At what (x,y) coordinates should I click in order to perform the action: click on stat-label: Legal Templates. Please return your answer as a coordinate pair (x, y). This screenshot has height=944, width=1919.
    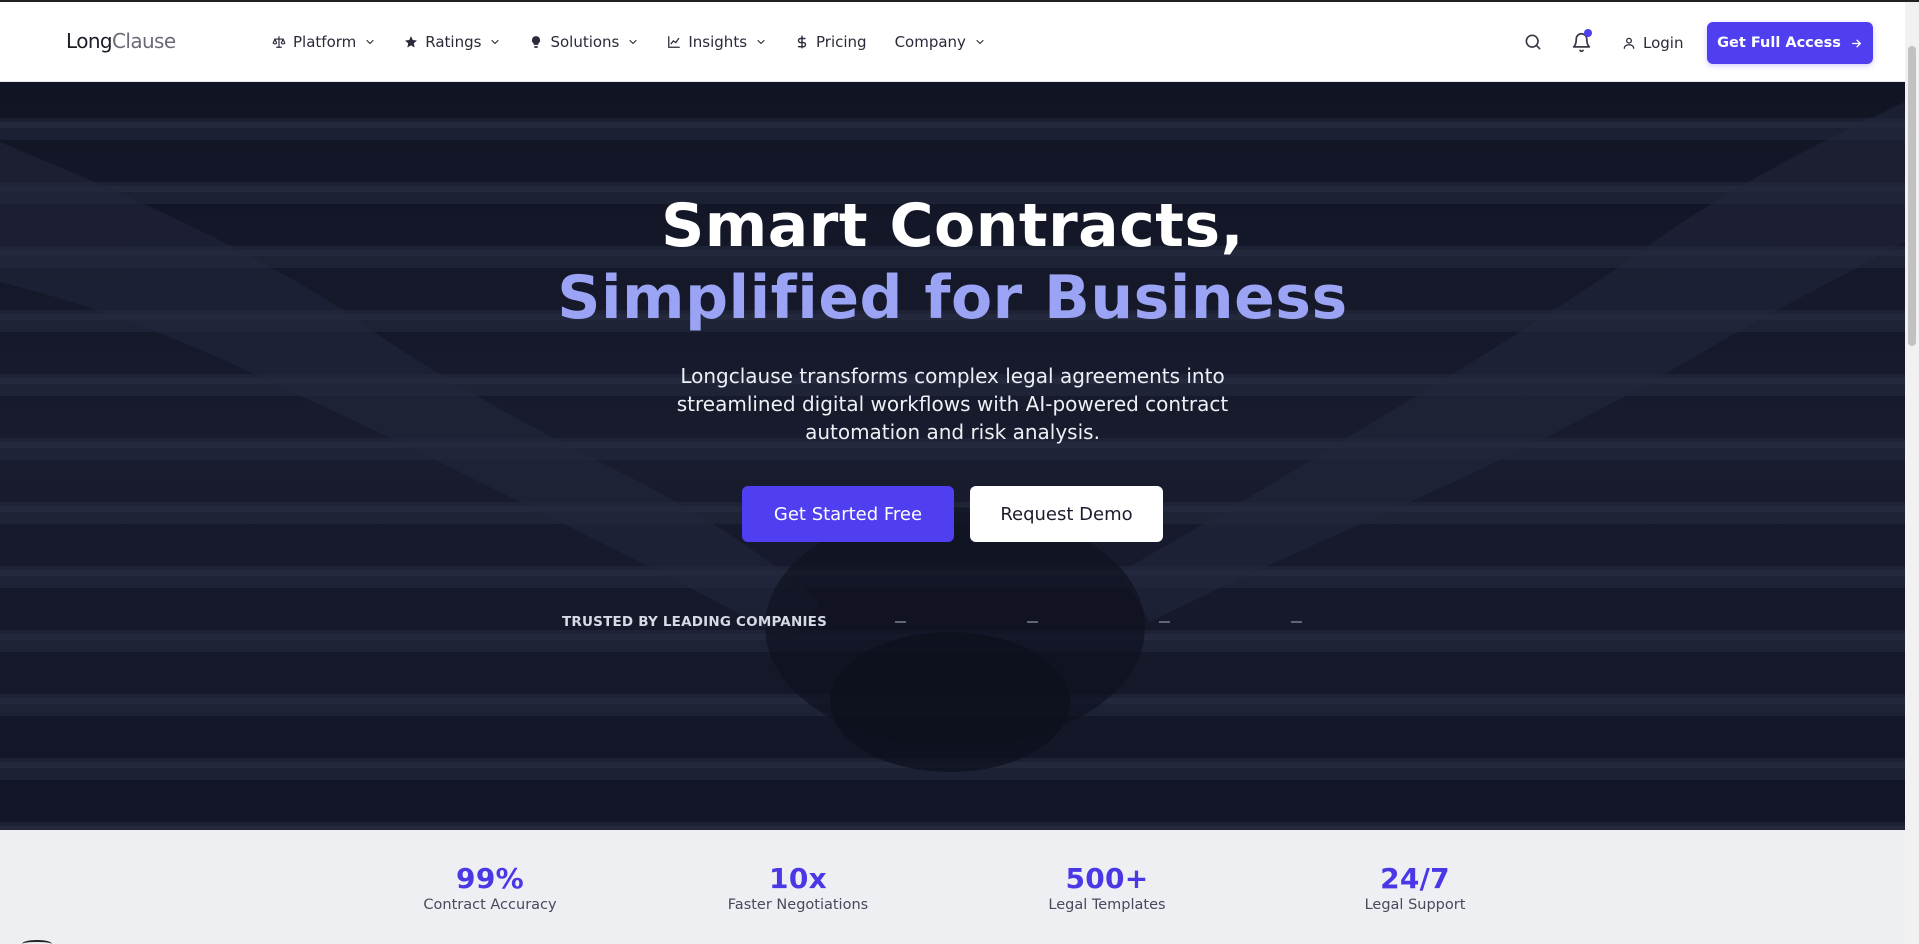
    Looking at the image, I should click on (1107, 905).